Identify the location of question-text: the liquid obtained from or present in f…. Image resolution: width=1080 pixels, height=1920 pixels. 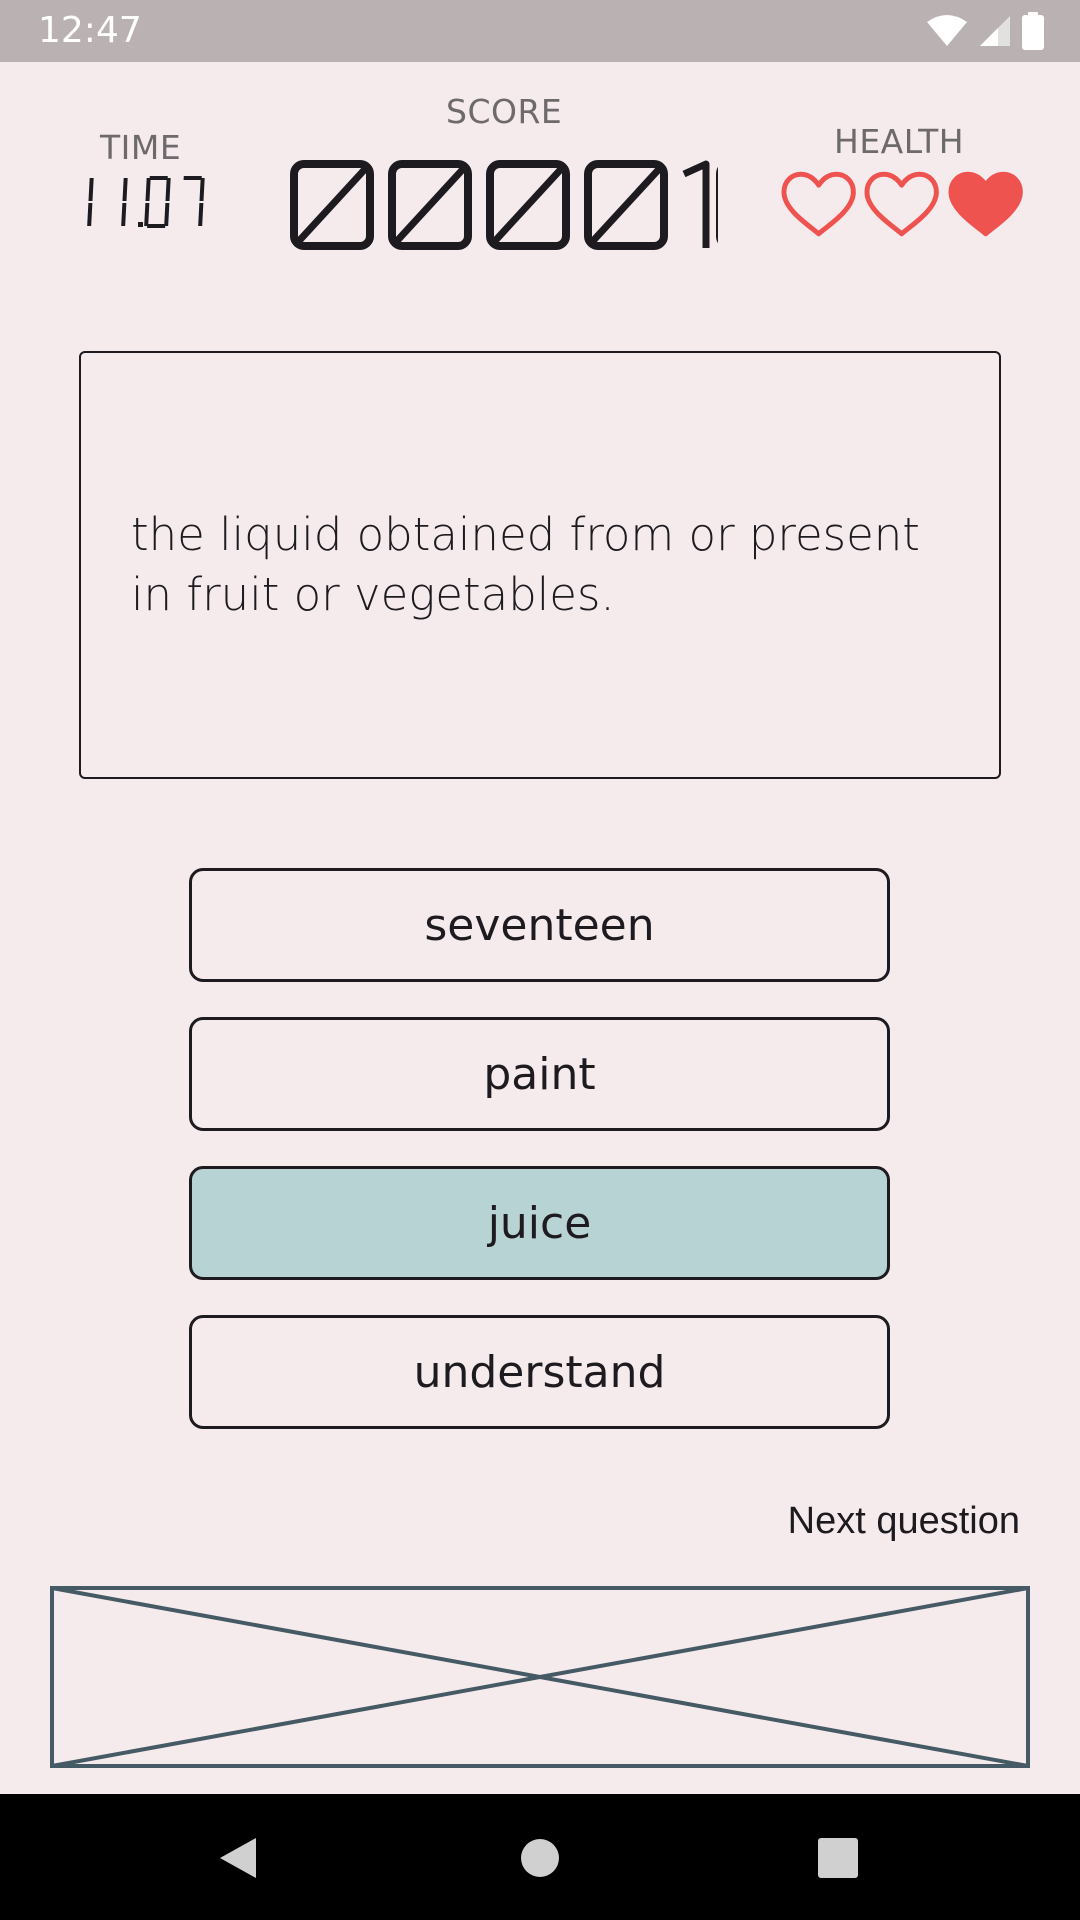
(525, 564).